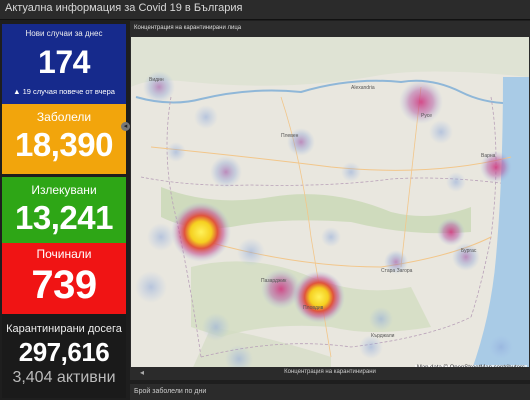 The image size is (530, 400). I want to click on new-cases-value: 174, so click(64, 62).